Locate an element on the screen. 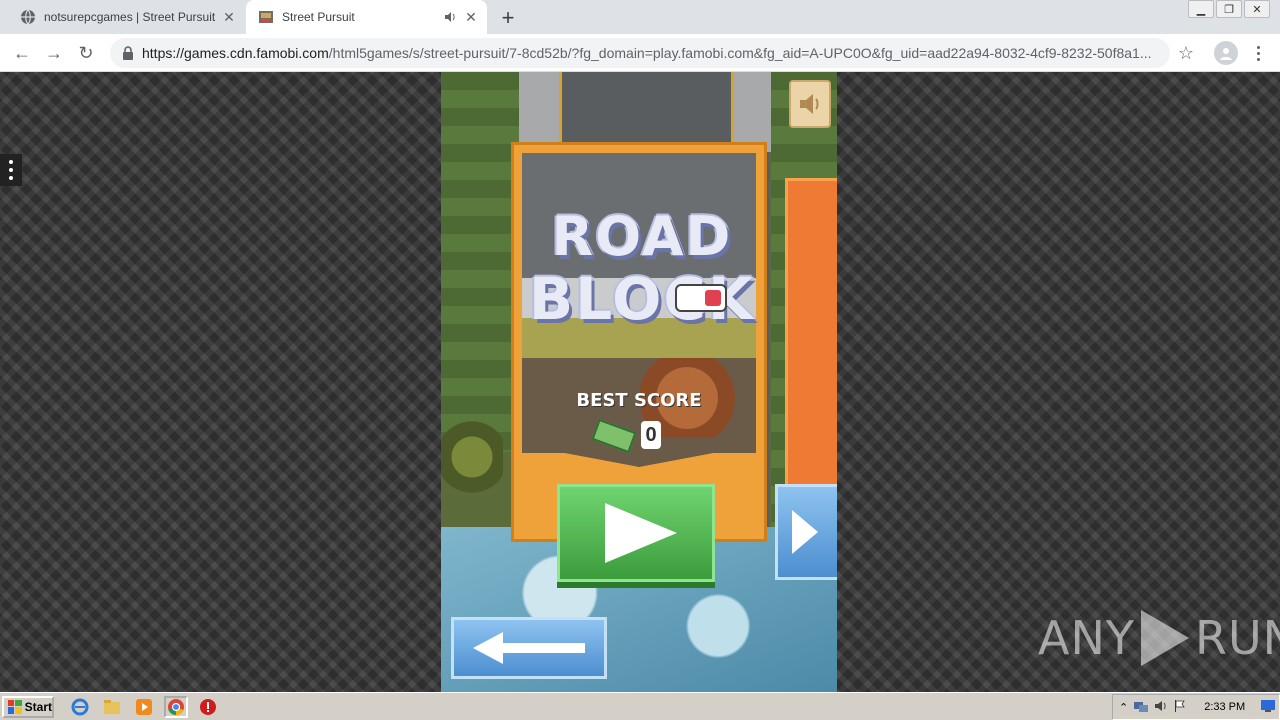 This screenshot has height=720, width=1280. bookmark-star-icon: ☆ is located at coordinates (1186, 53).